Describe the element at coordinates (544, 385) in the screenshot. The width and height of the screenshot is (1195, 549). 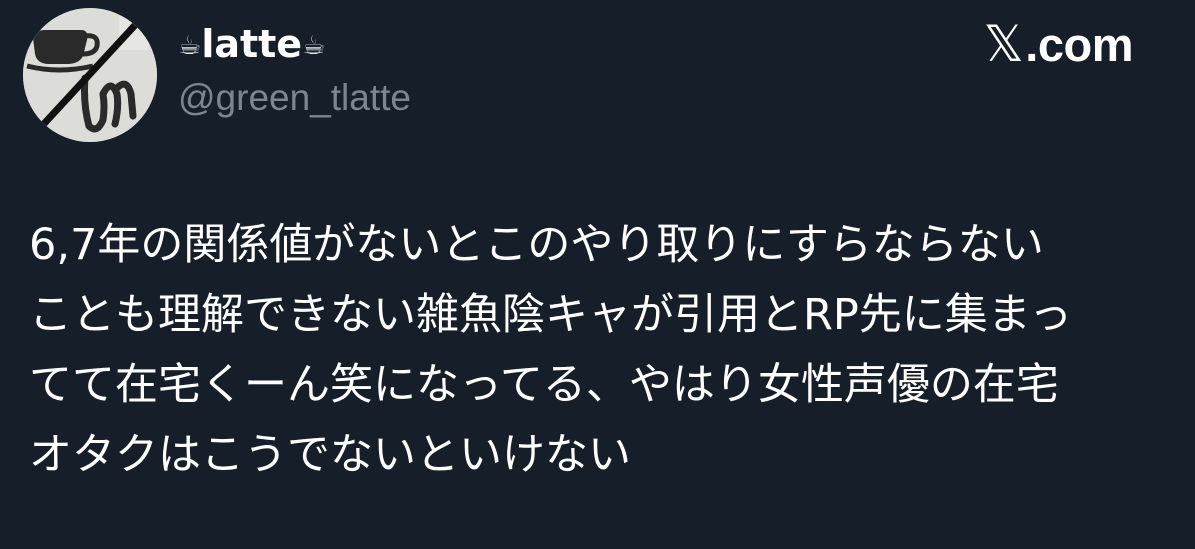
I see `tweet-text-line: てて在宅くーん笑になってる、やはり女性声優の在宅` at that location.